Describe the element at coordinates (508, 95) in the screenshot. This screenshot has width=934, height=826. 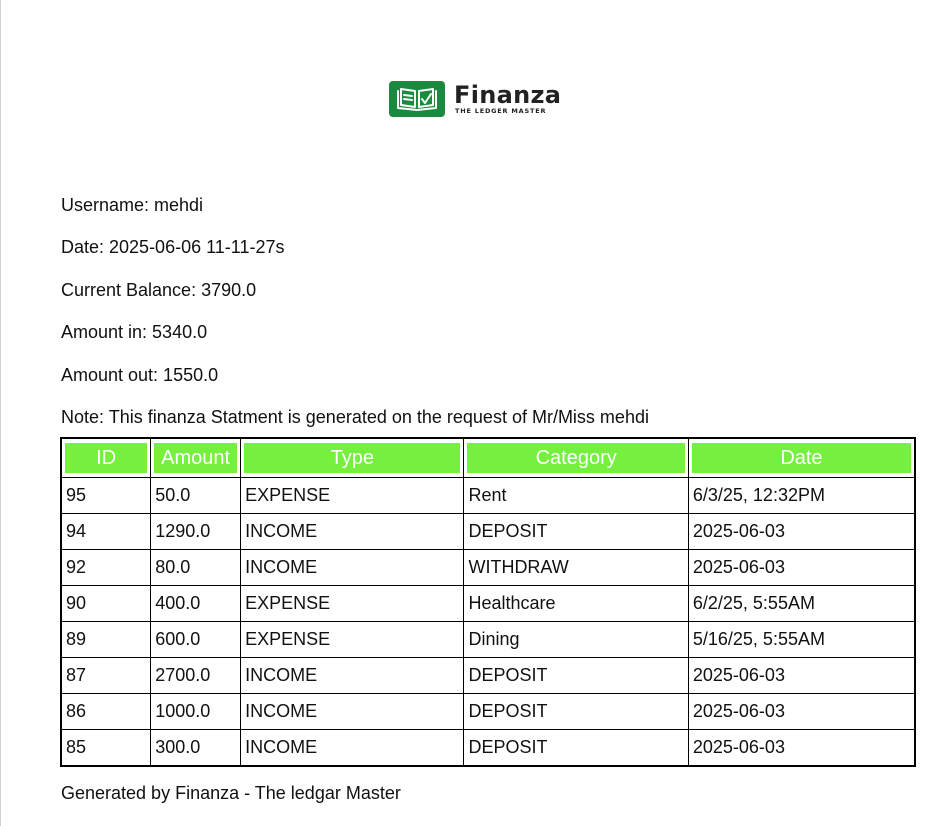
I see `logo-name: Finanza` at that location.